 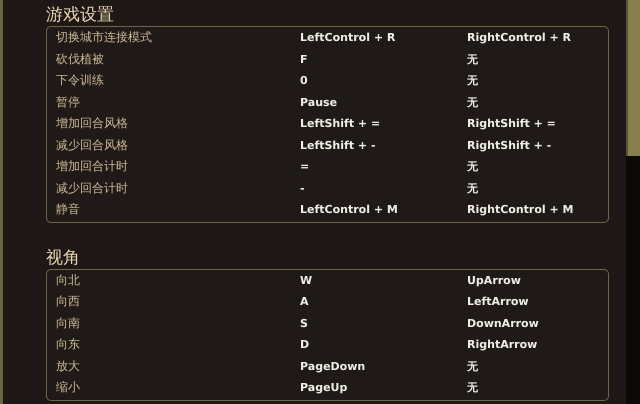 I want to click on action-label: 向西, so click(x=68, y=301).